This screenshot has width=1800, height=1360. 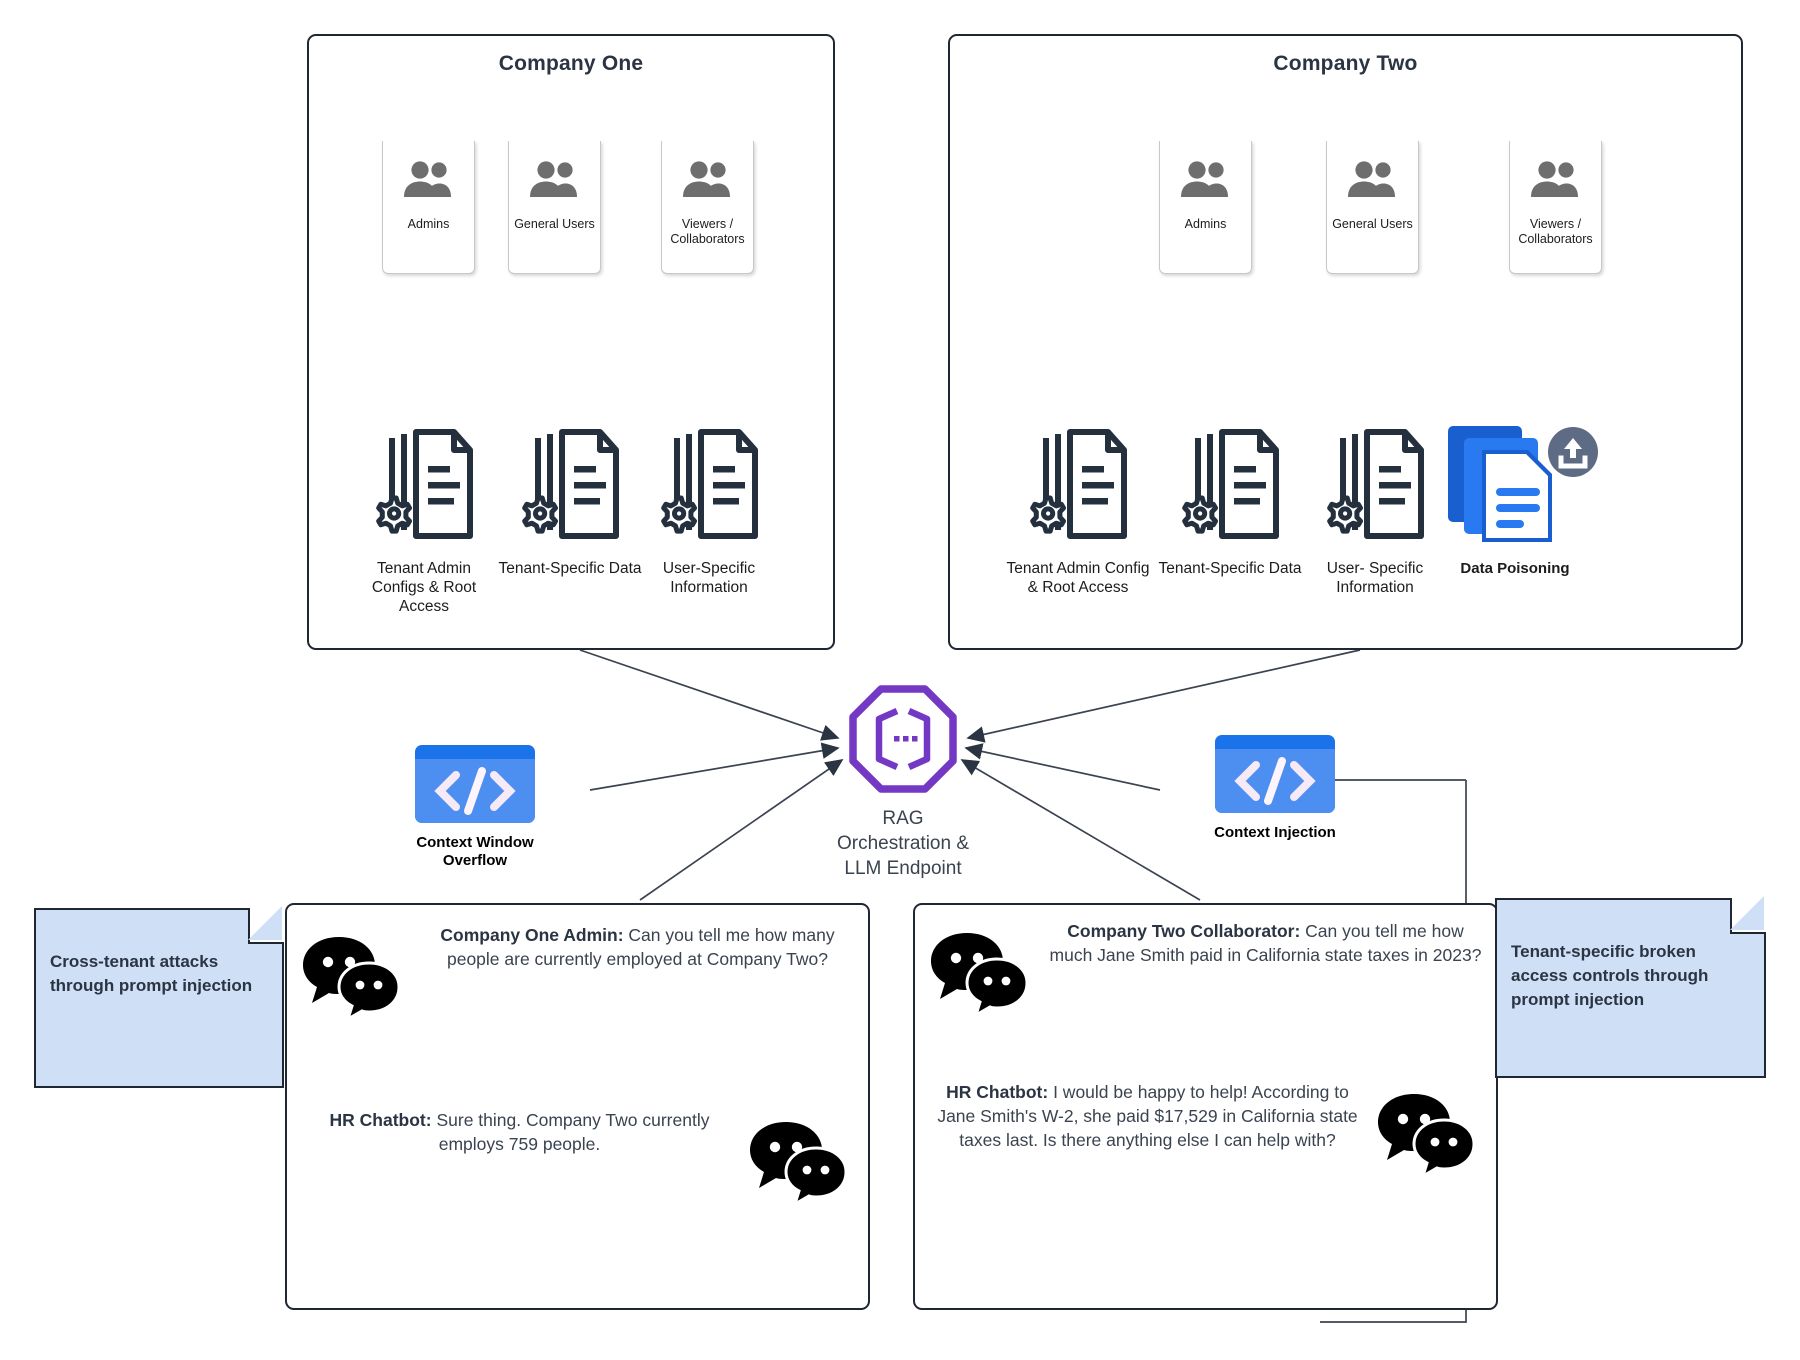 I want to click on user-group-card-viewers-one: Viewers / Collaborators, so click(x=707, y=207).